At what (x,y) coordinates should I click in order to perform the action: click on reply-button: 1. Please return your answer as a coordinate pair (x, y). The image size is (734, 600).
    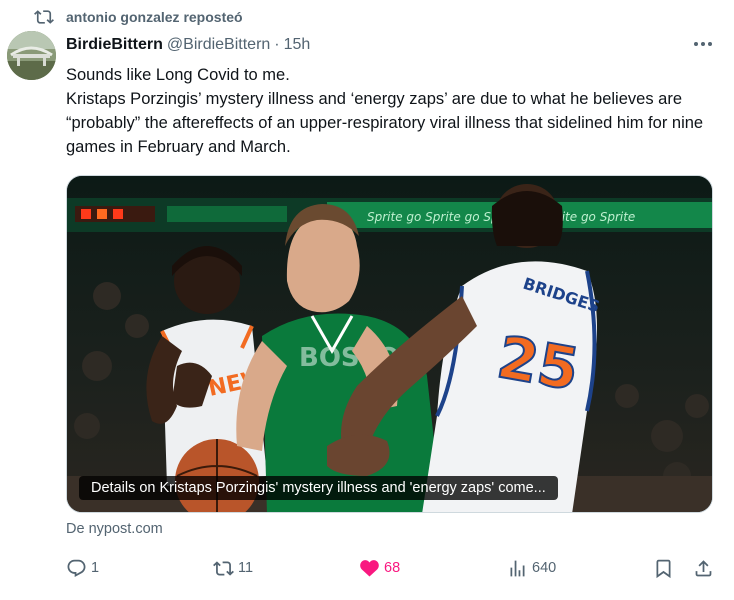
    Looking at the image, I should click on (82, 568).